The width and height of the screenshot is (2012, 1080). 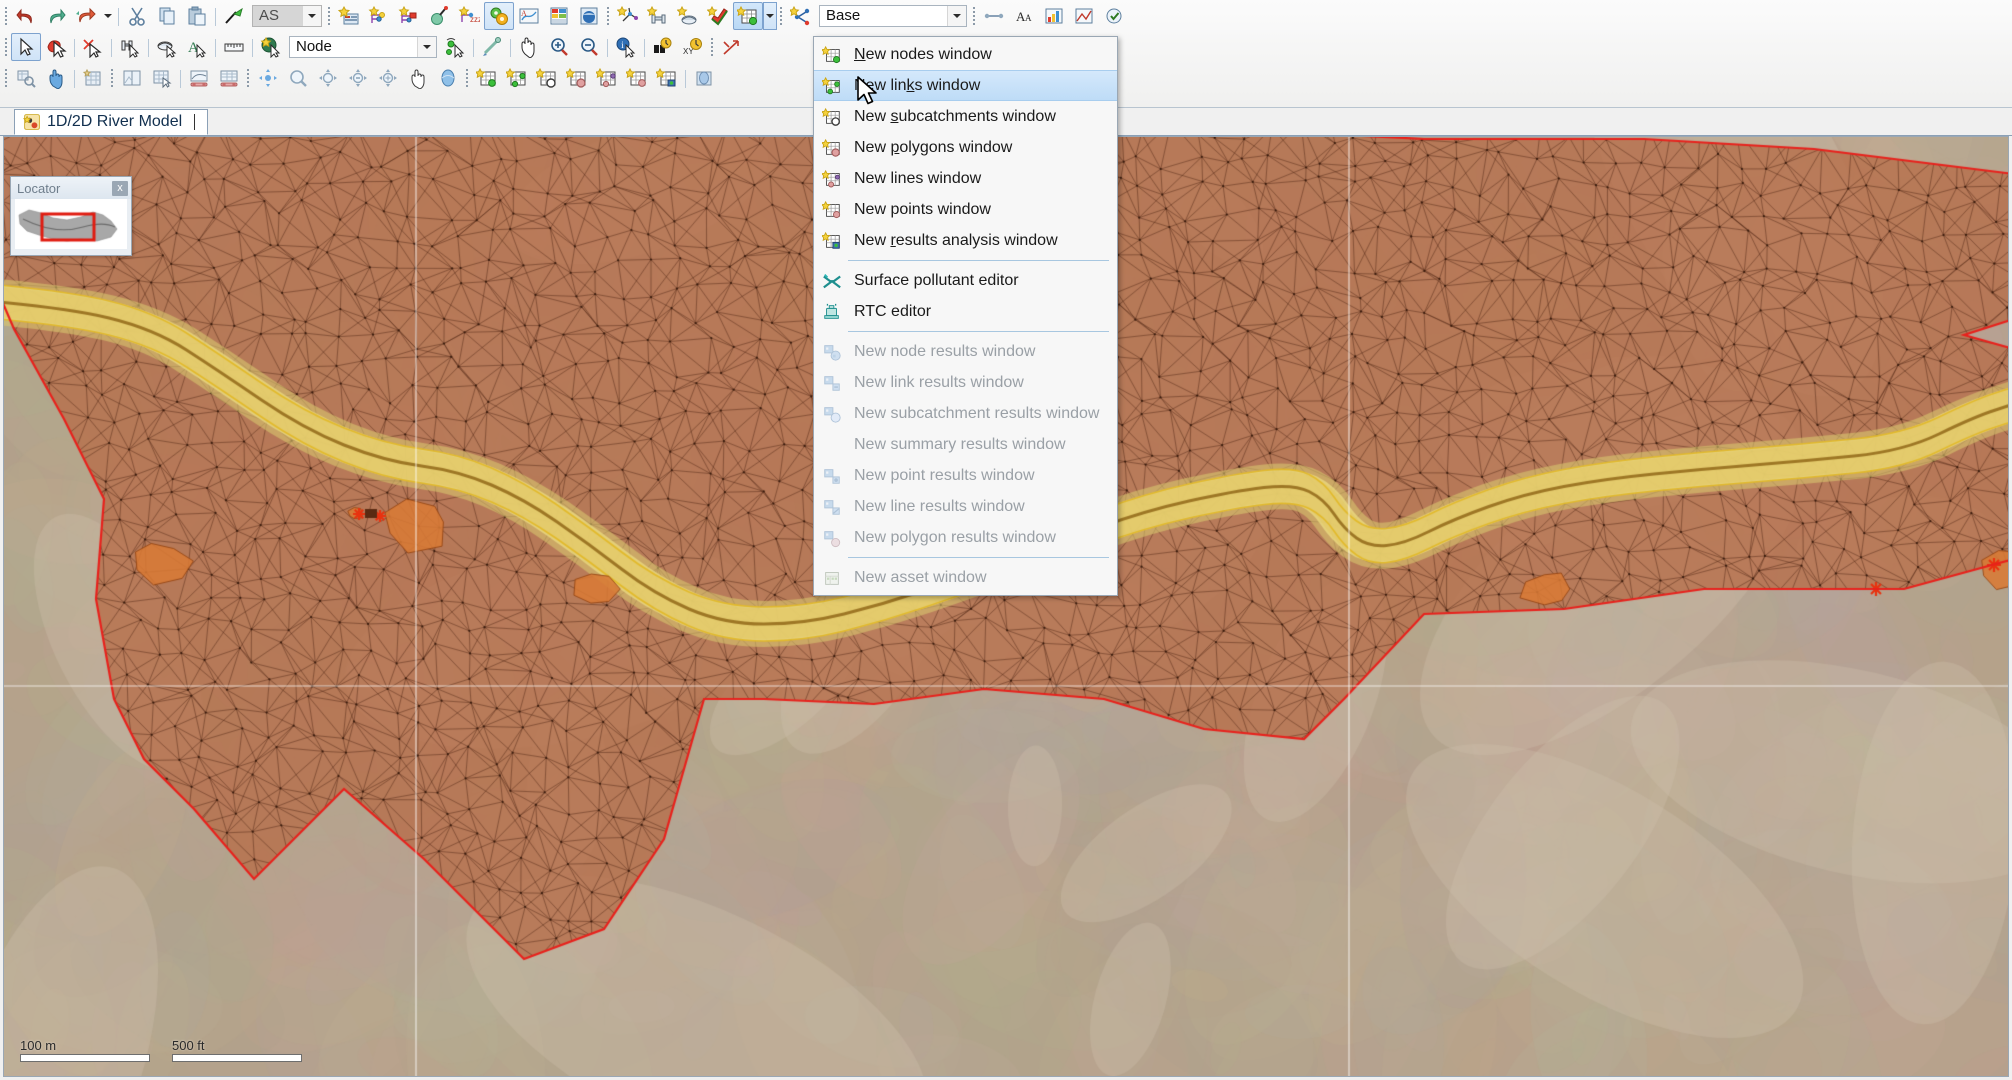 I want to click on locator-panel: Locator x, so click(x=71, y=216).